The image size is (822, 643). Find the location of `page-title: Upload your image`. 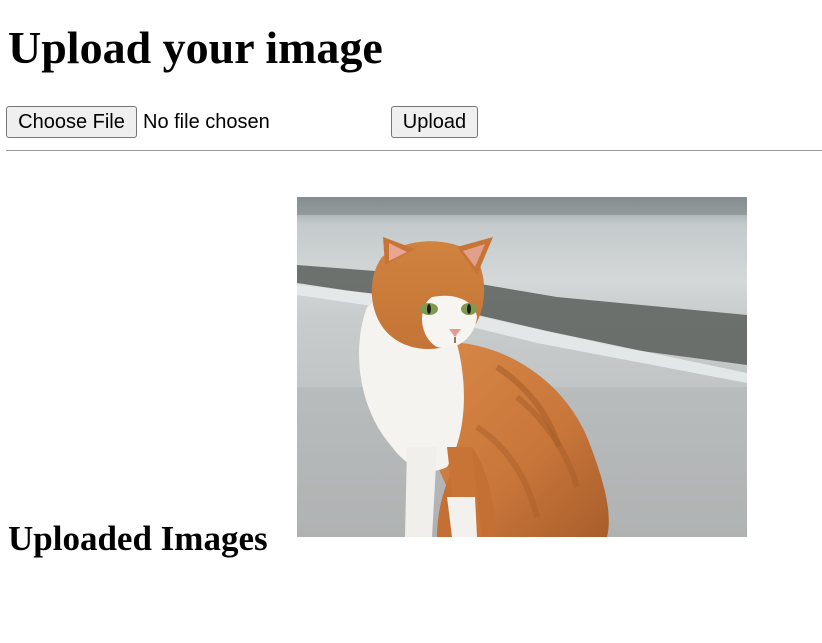

page-title: Upload your image is located at coordinates (195, 47).